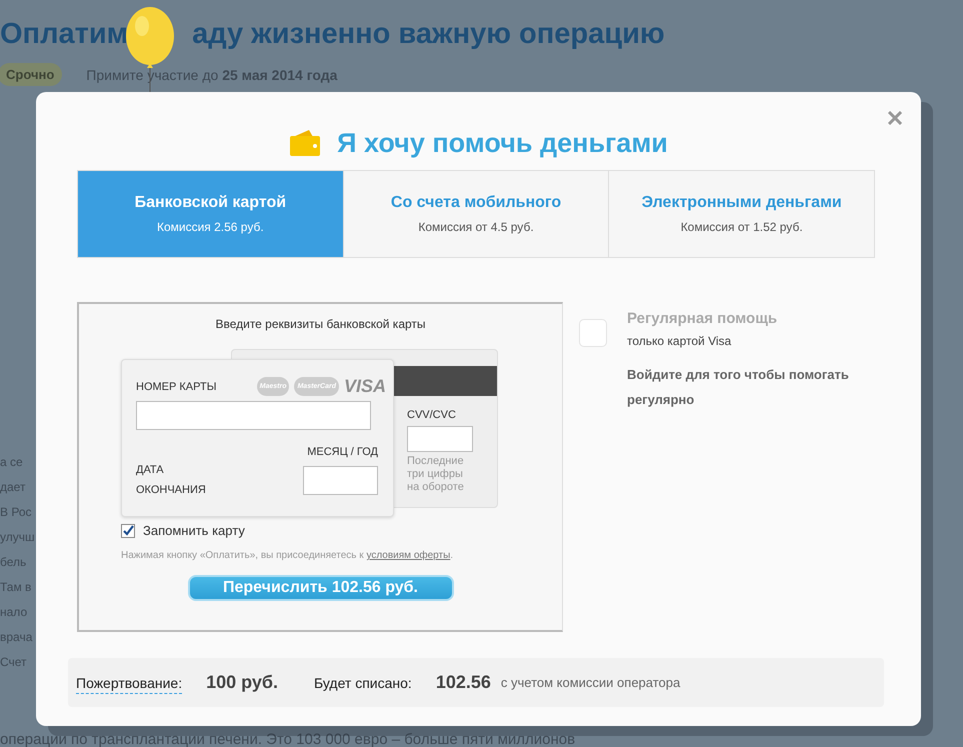 The width and height of the screenshot is (963, 747). I want to click on page-title: аду жизненно важную операцию, so click(428, 34).